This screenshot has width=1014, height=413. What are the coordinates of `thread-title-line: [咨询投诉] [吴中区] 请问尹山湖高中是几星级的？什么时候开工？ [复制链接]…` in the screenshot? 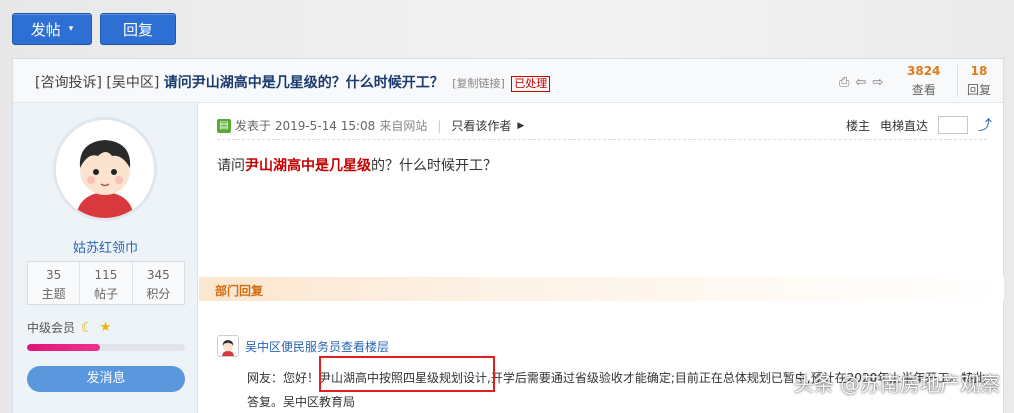 It's located at (293, 82).